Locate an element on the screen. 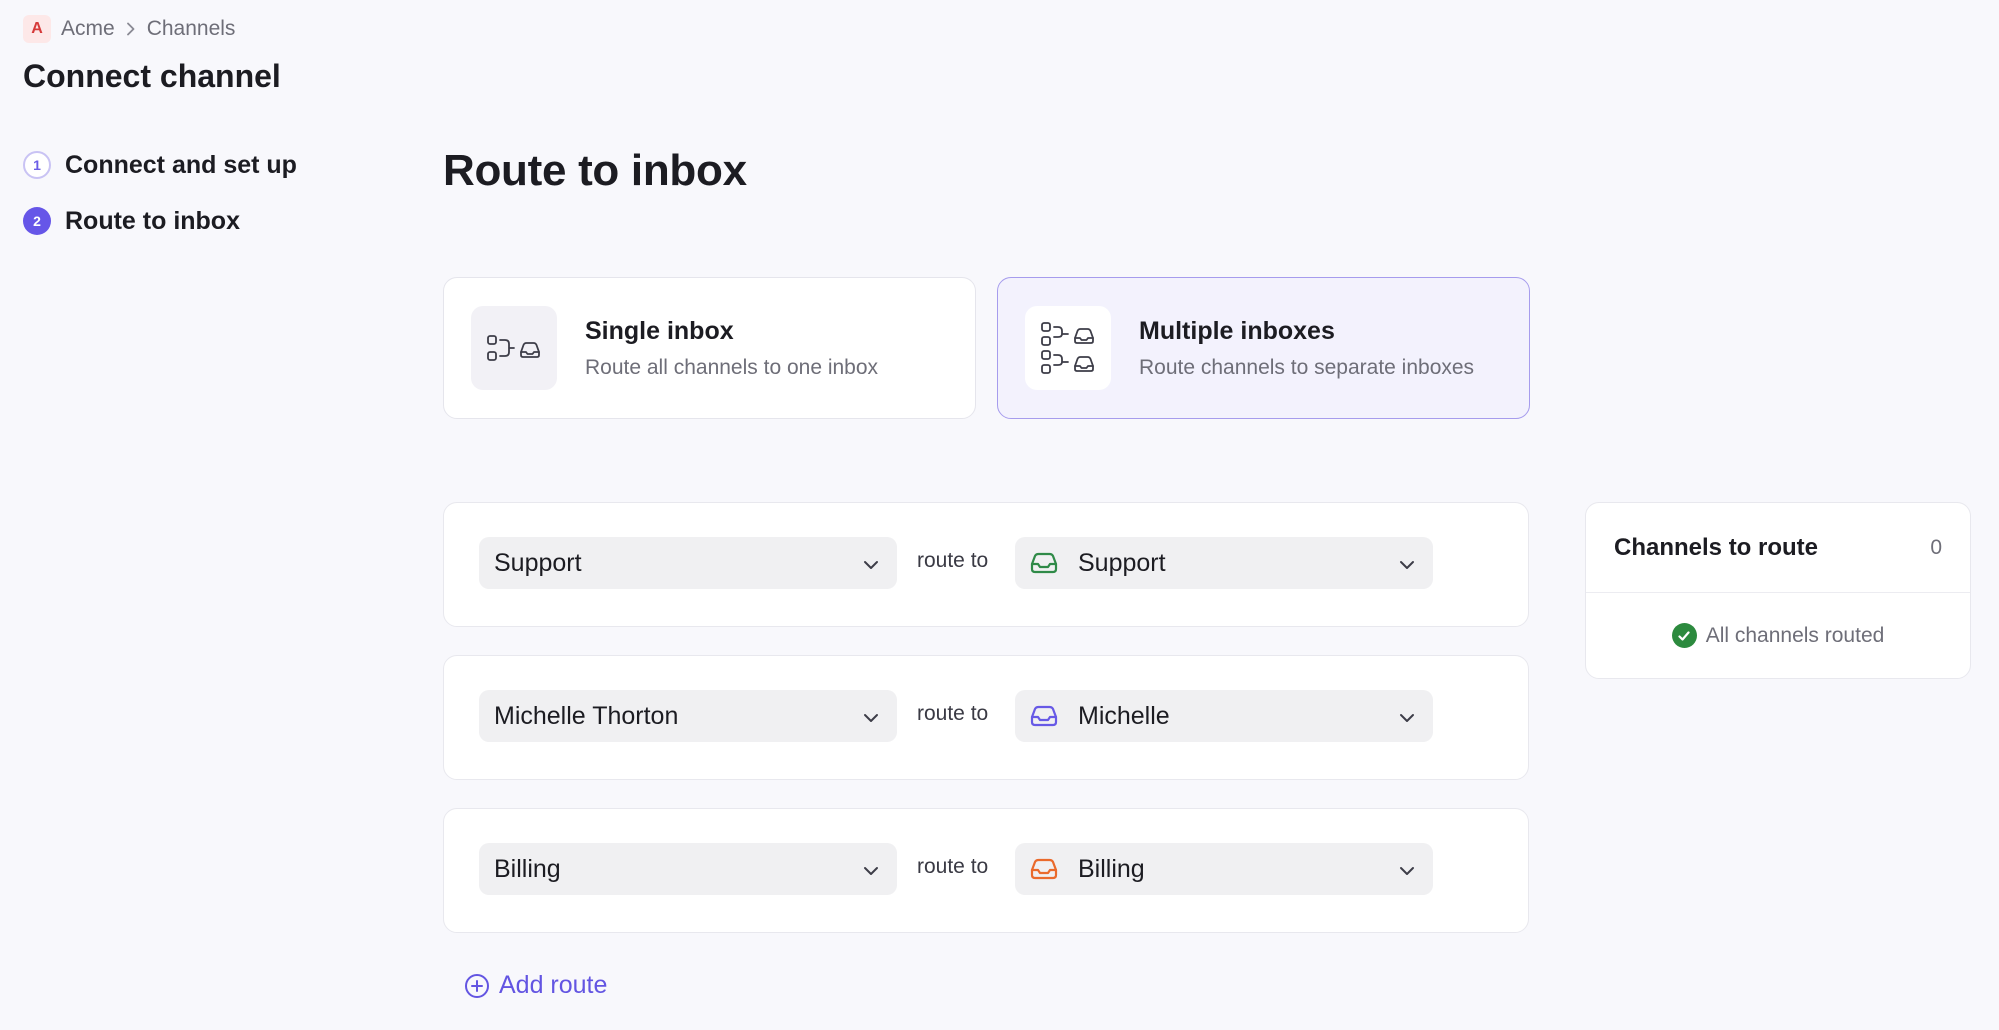 This screenshot has height=1030, width=1999. plus-circle-icon is located at coordinates (477, 986).